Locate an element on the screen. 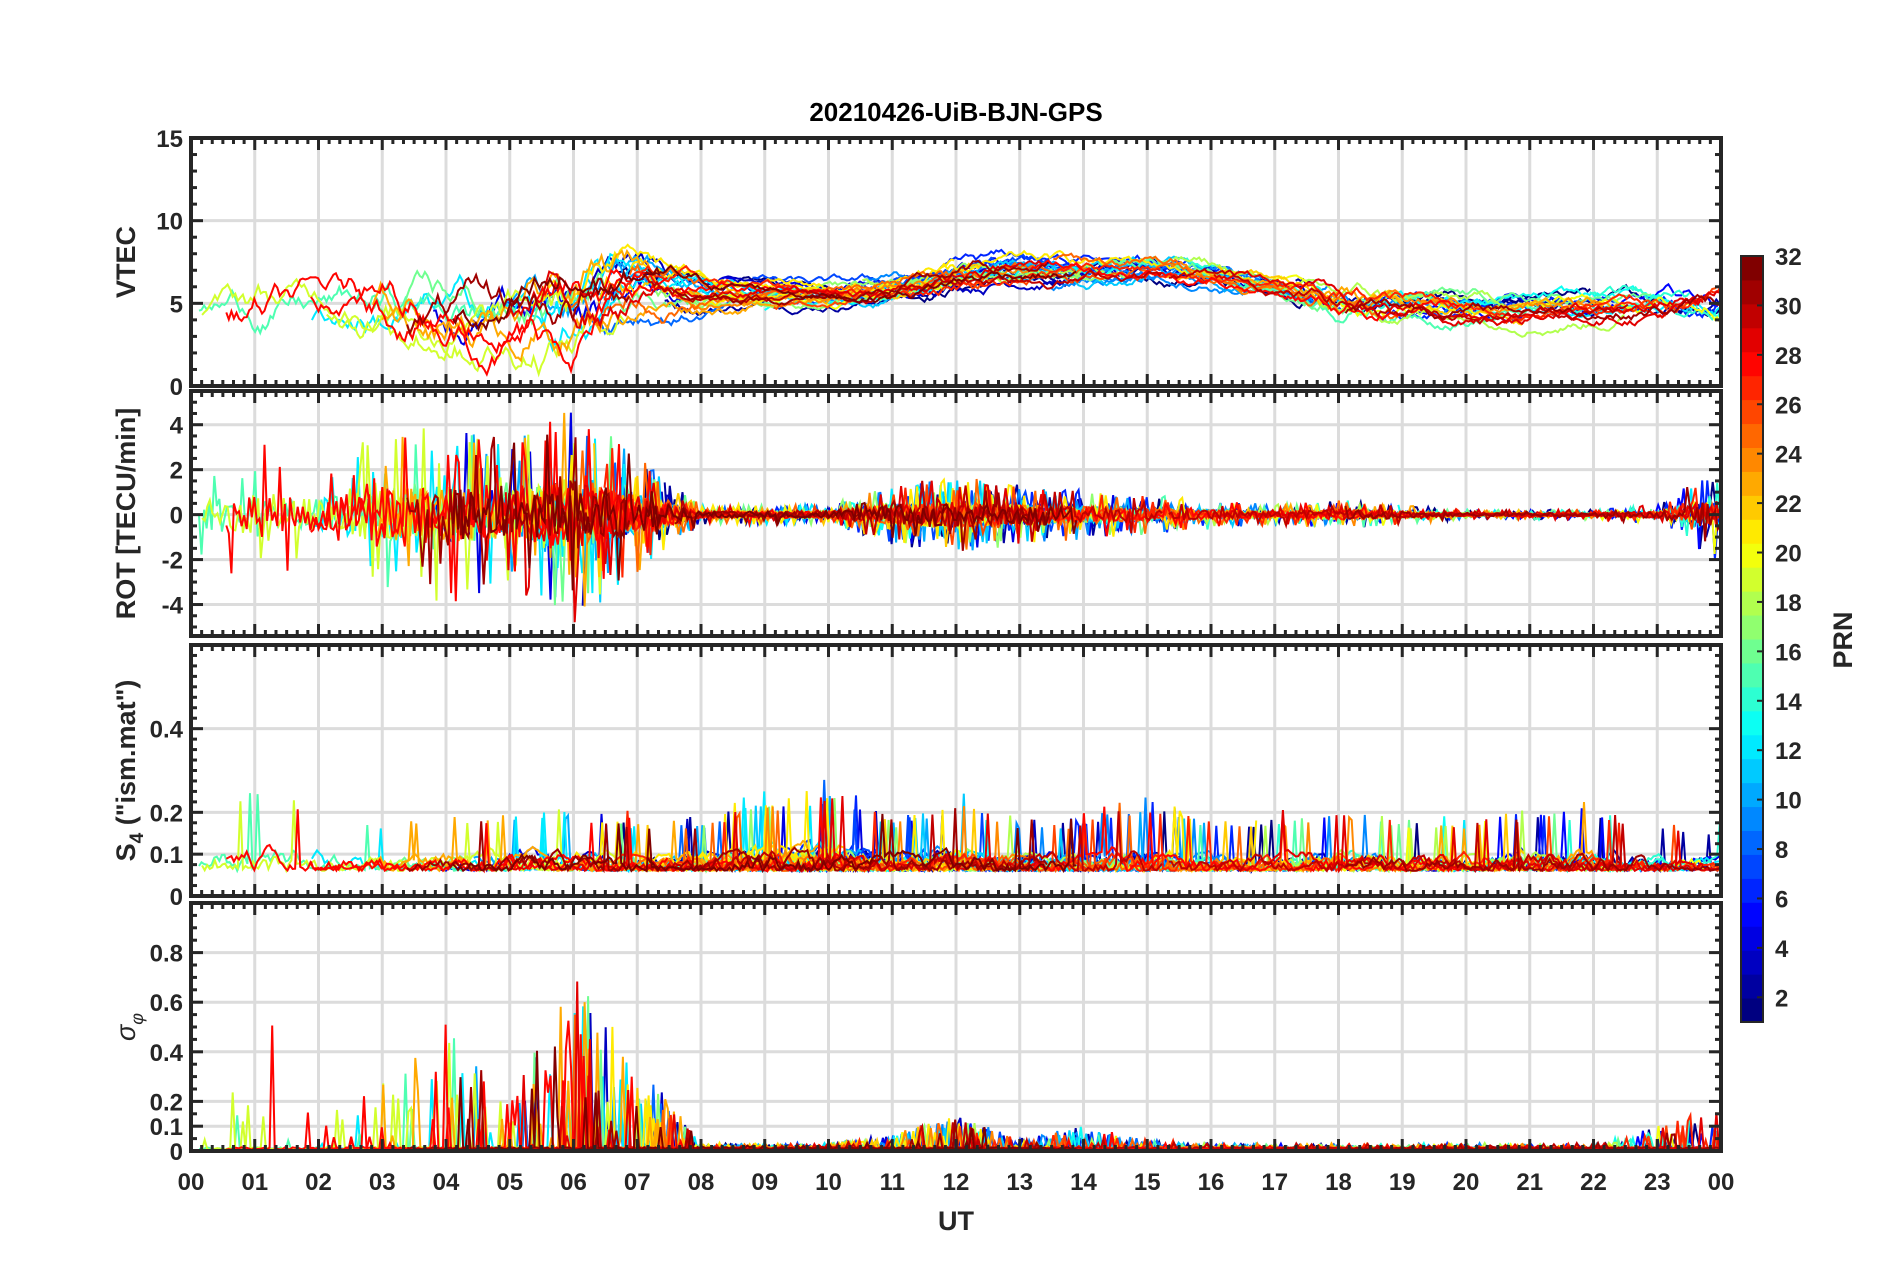 Image resolution: width=1902 pixels, height=1272 pixels. x-tick-label: 01 is located at coordinates (254, 1182).